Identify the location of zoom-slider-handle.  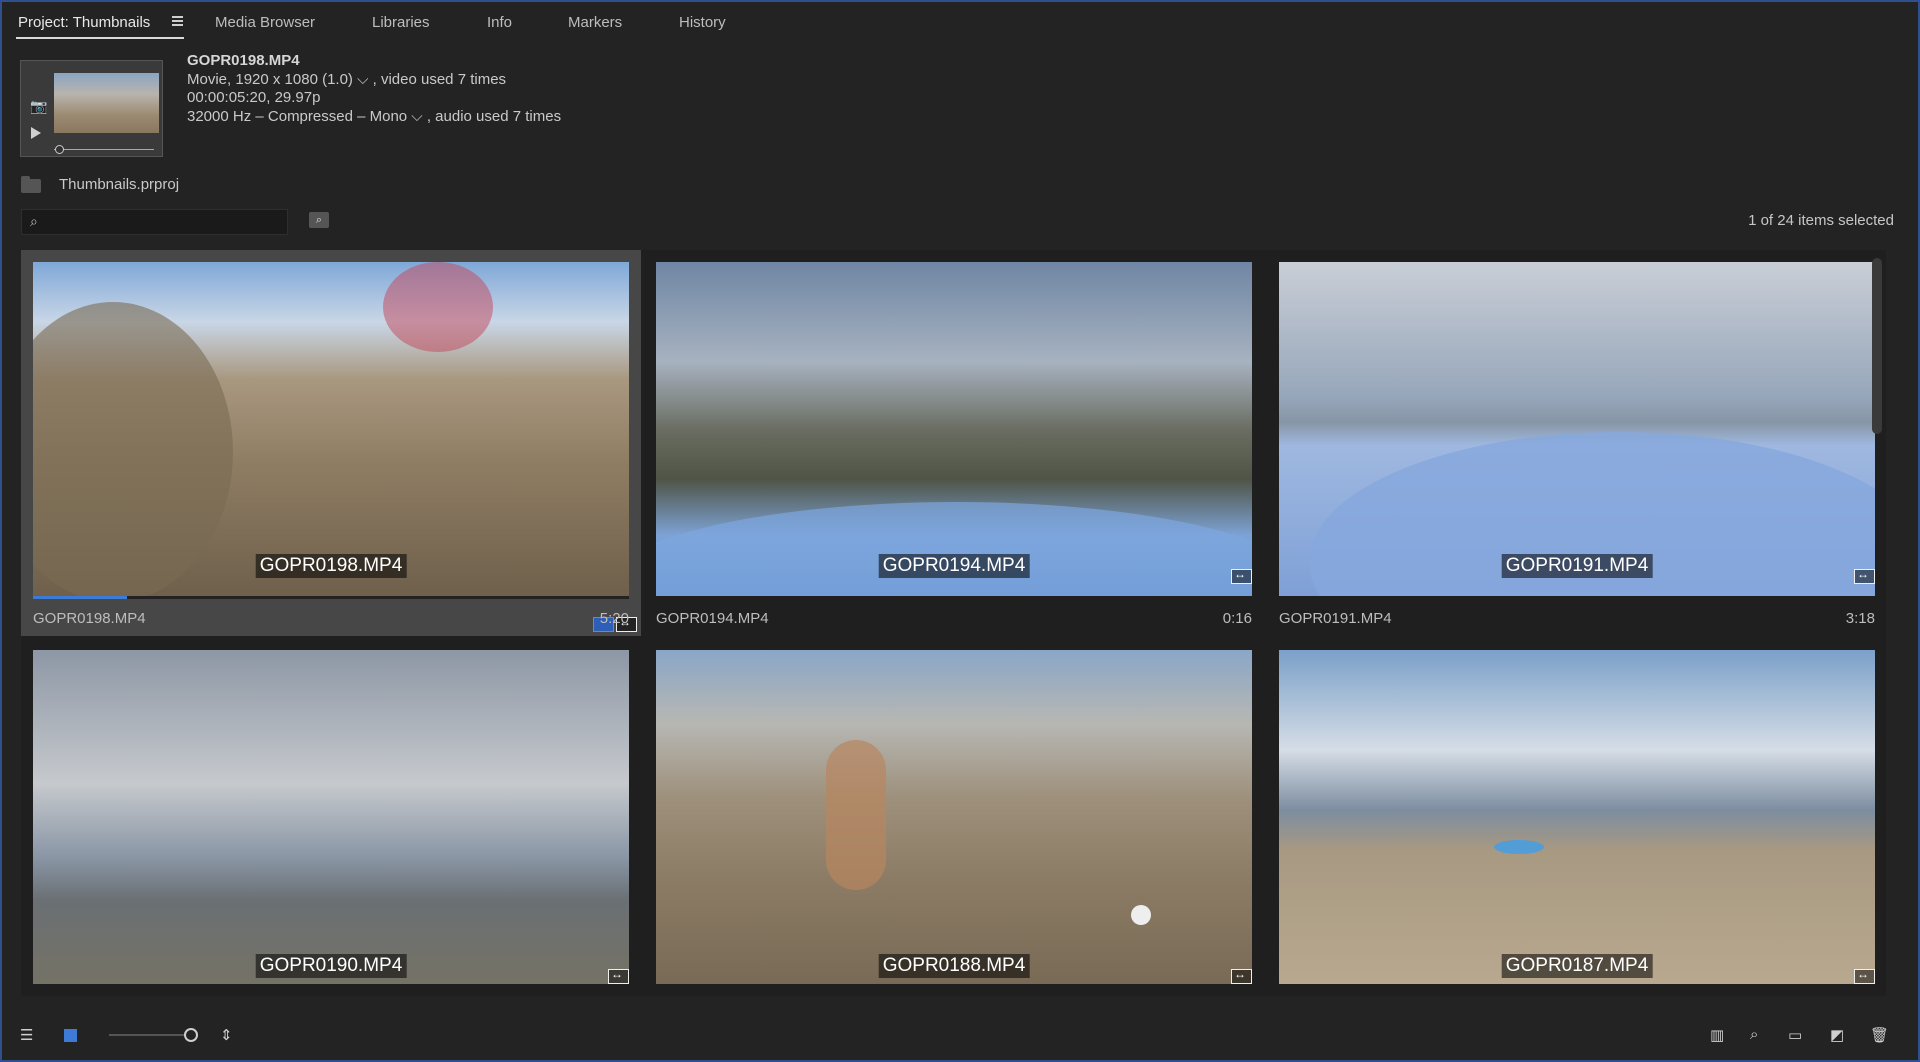
(191, 1035).